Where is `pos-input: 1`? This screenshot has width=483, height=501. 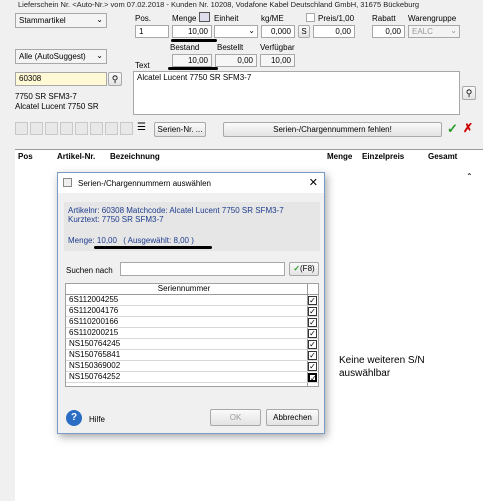
pos-input: 1 is located at coordinates (152, 31).